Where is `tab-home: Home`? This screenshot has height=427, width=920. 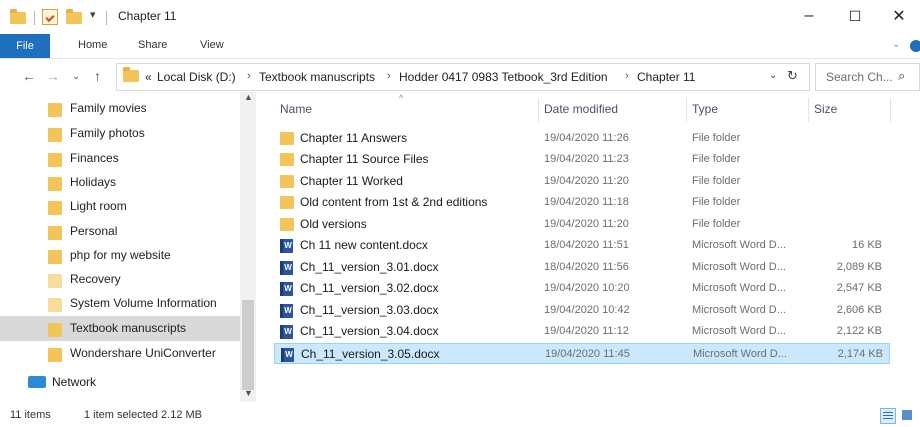 tab-home: Home is located at coordinates (92, 45).